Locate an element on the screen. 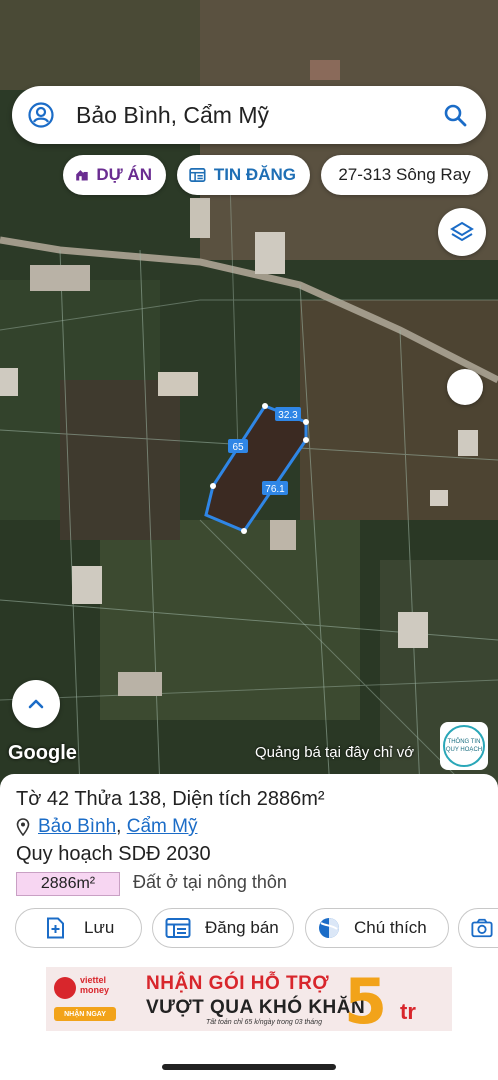 This screenshot has height=1080, width=498. chip-du-an: DỰ ÁN is located at coordinates (114, 175).